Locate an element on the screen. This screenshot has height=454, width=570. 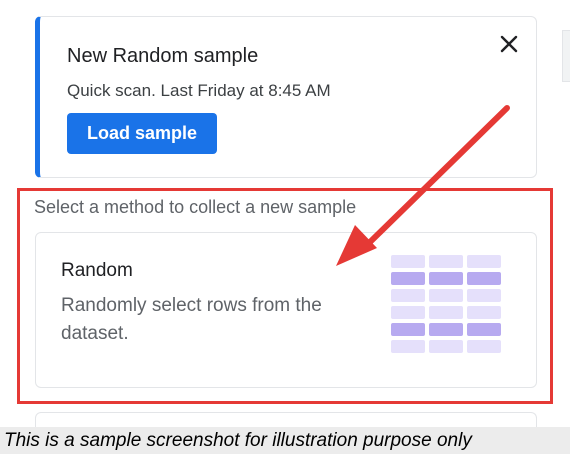
method-description: Randomly select rows from the dataset. is located at coordinates (191, 319).